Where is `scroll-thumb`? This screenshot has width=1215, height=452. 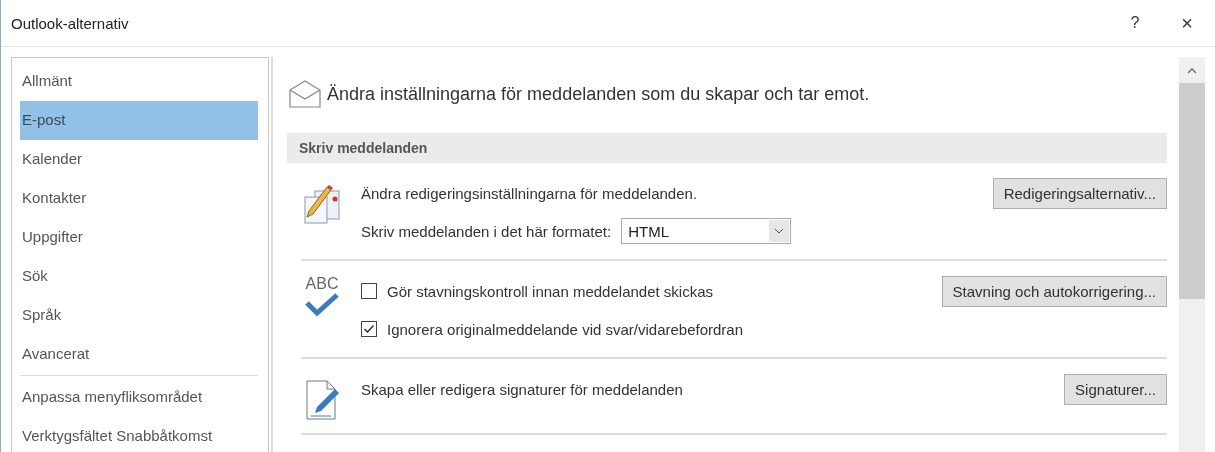 scroll-thumb is located at coordinates (1192, 191).